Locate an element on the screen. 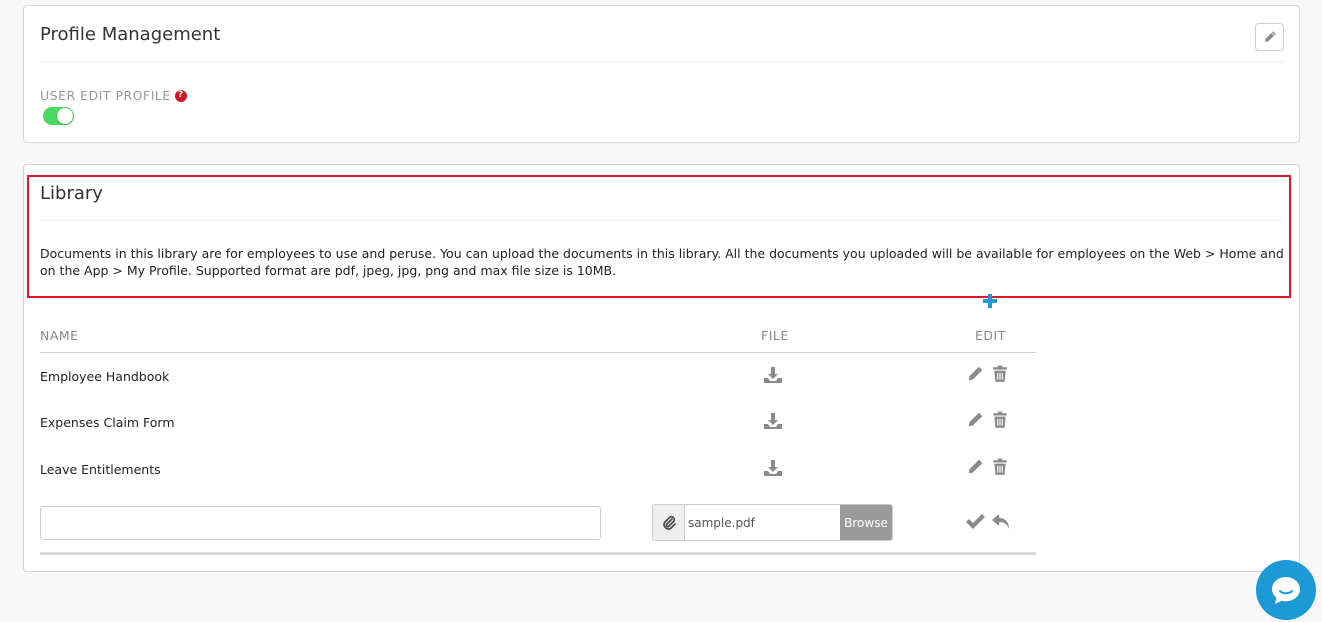  user-edit-profile-text: USER EDIT PROFILE is located at coordinates (105, 95).